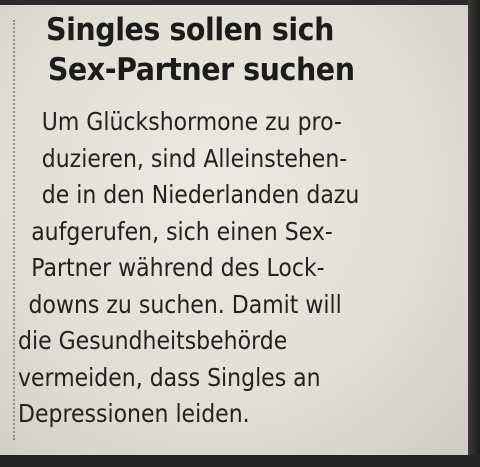  I want to click on body-line-3: de in den Niederlanden dazu, so click(200, 194).